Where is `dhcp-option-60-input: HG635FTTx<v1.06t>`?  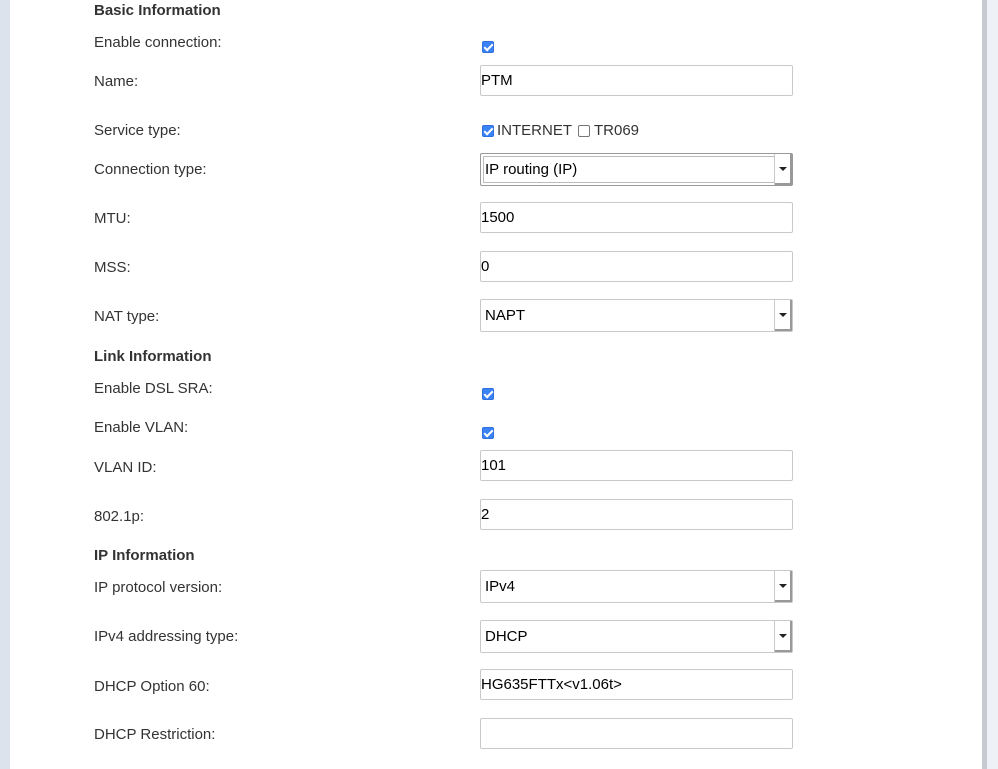 dhcp-option-60-input: HG635FTTx<v1.06t> is located at coordinates (636, 684).